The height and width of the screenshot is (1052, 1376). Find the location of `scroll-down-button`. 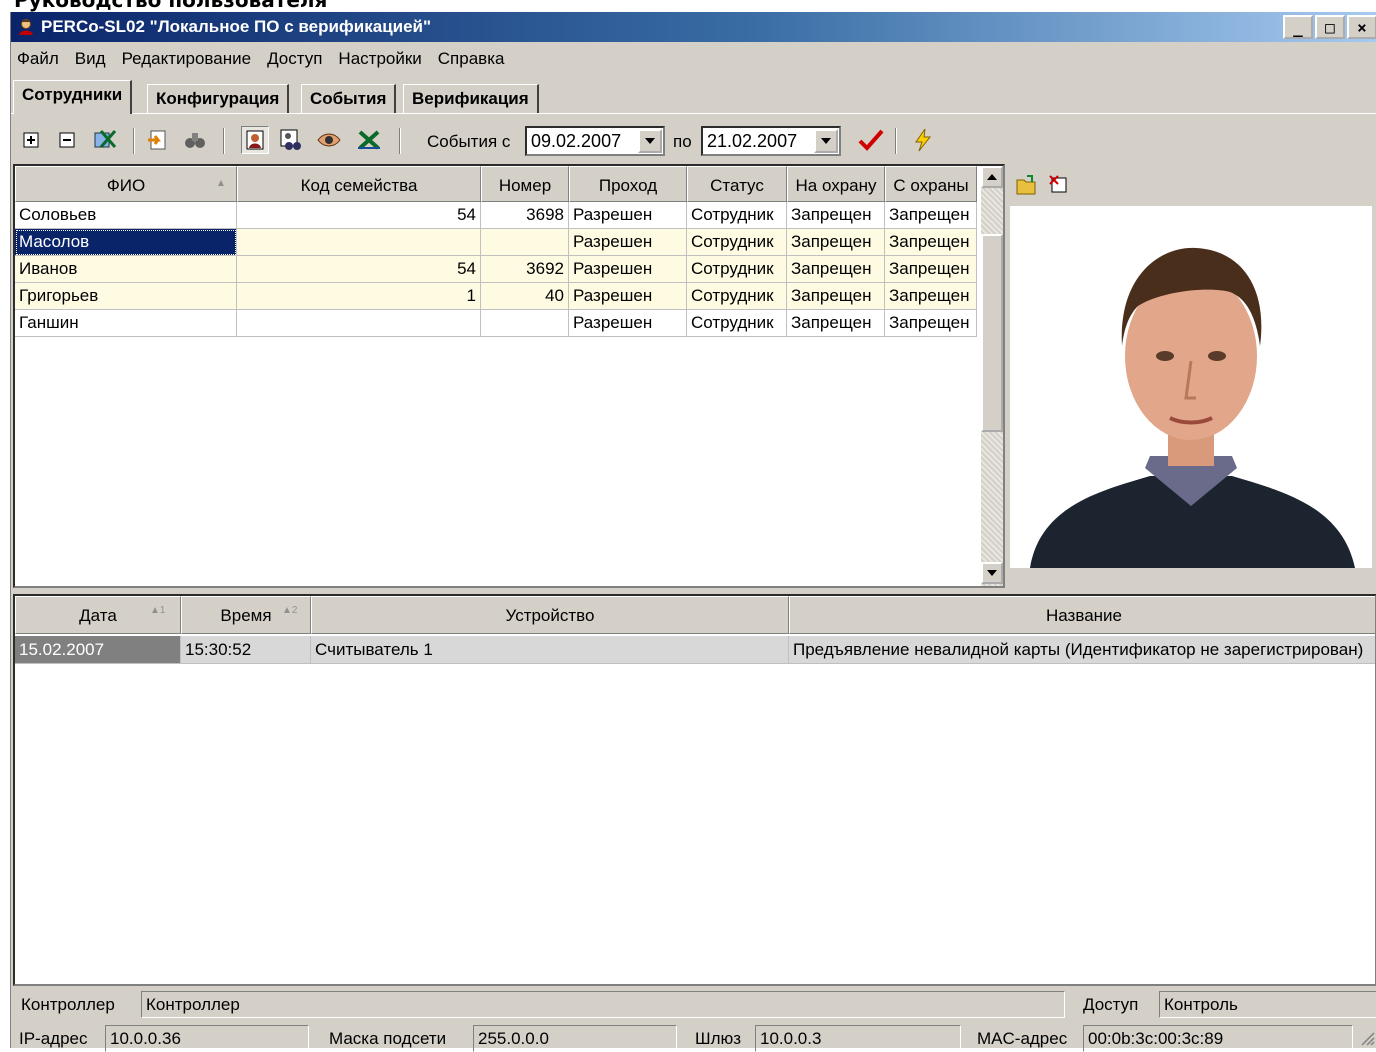

scroll-down-button is located at coordinates (992, 573).